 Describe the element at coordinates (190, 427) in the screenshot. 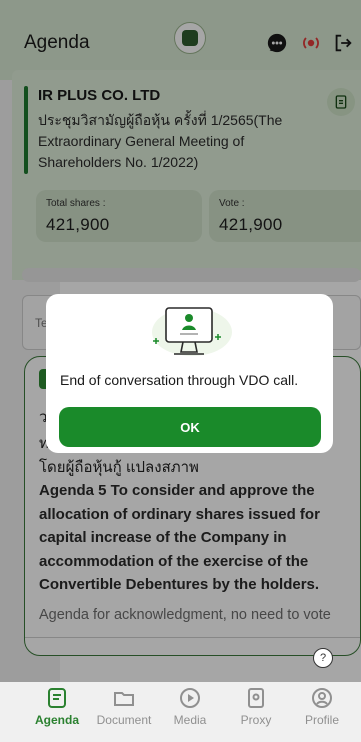

I see `ok-button: OK` at that location.